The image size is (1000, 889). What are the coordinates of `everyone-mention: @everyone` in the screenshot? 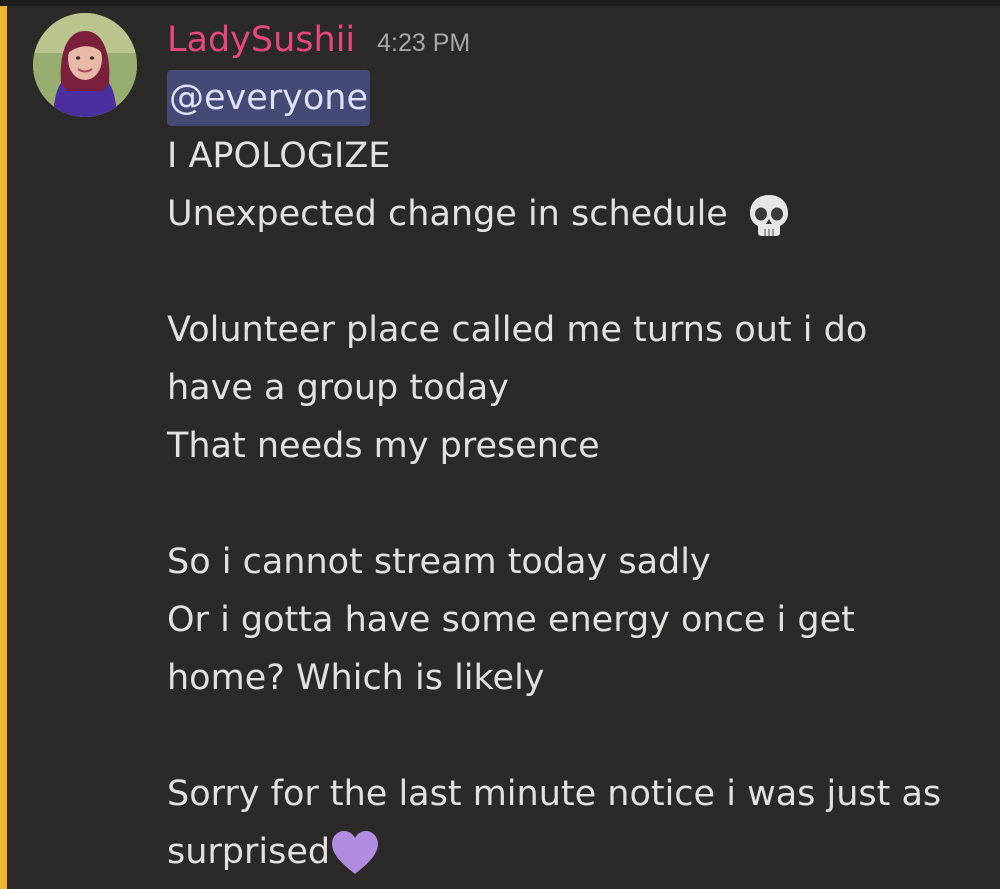 It's located at (269, 98).